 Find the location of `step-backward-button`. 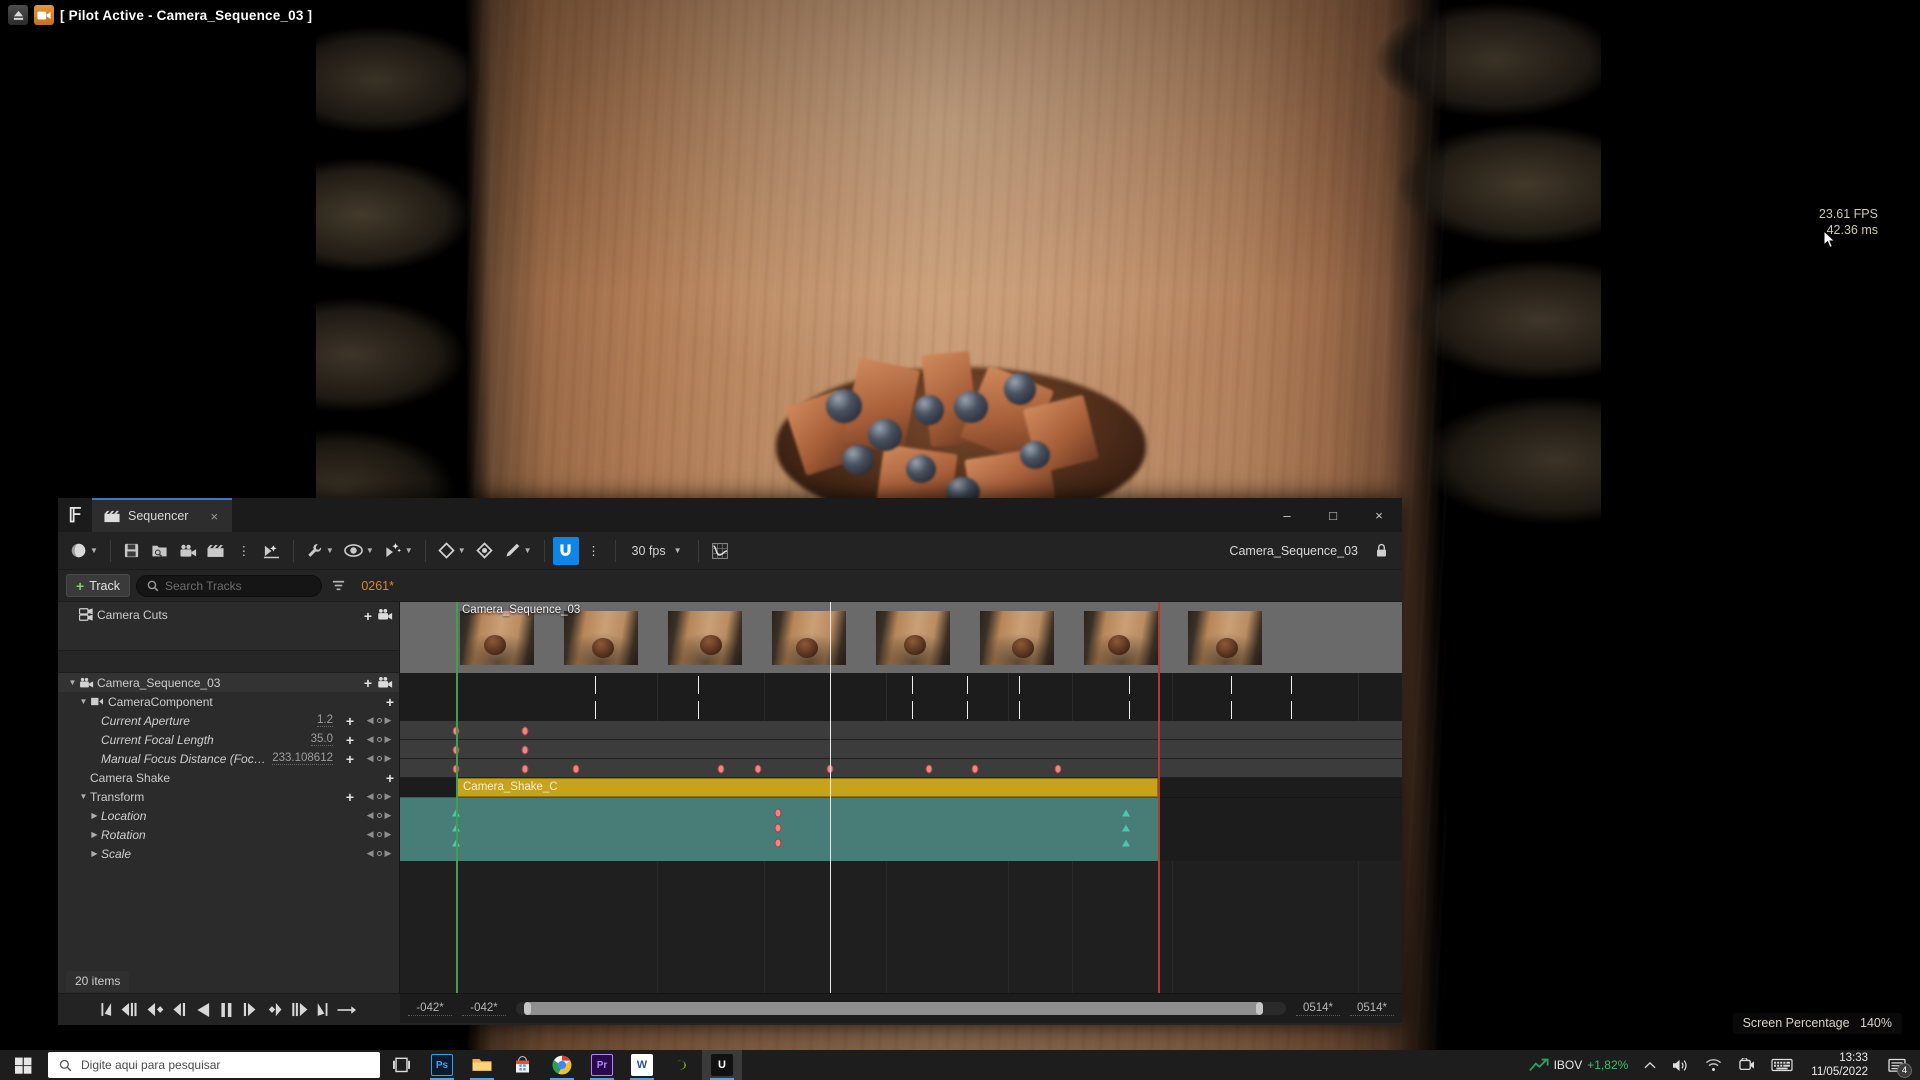

step-backward-button is located at coordinates (180, 1009).